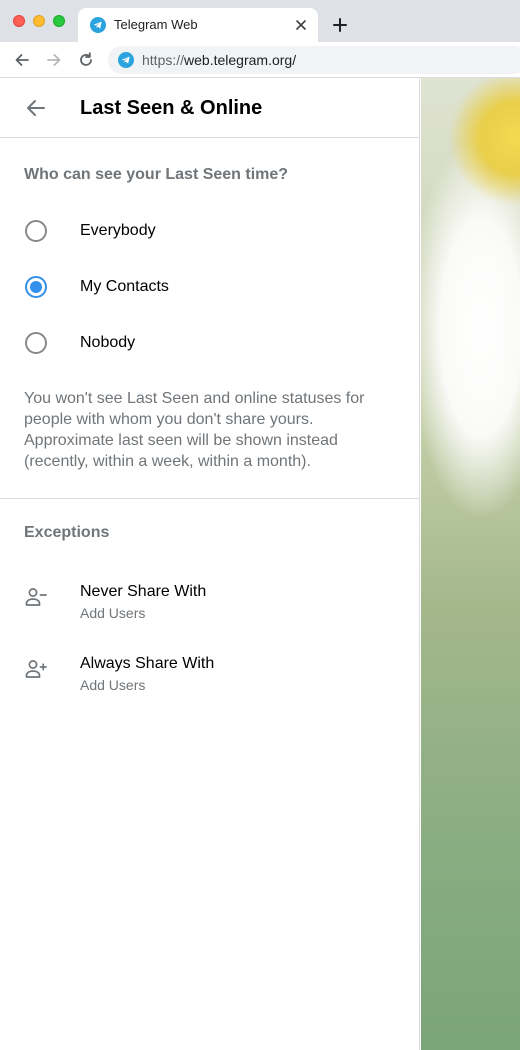  Describe the element at coordinates (22, 60) in the screenshot. I see `browser-back-icon` at that location.